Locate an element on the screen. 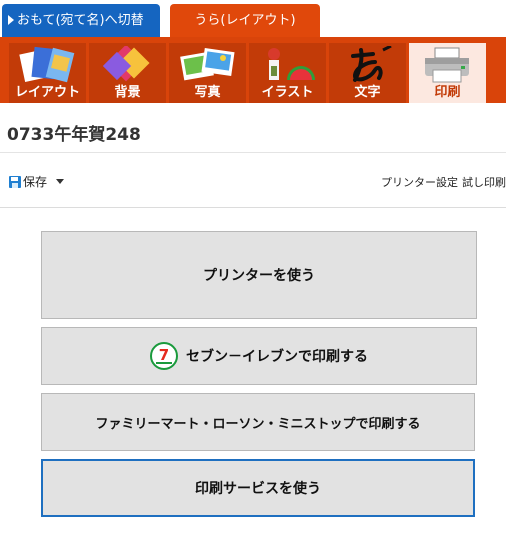 The image size is (506, 538). save-disk-icon is located at coordinates (15, 182).